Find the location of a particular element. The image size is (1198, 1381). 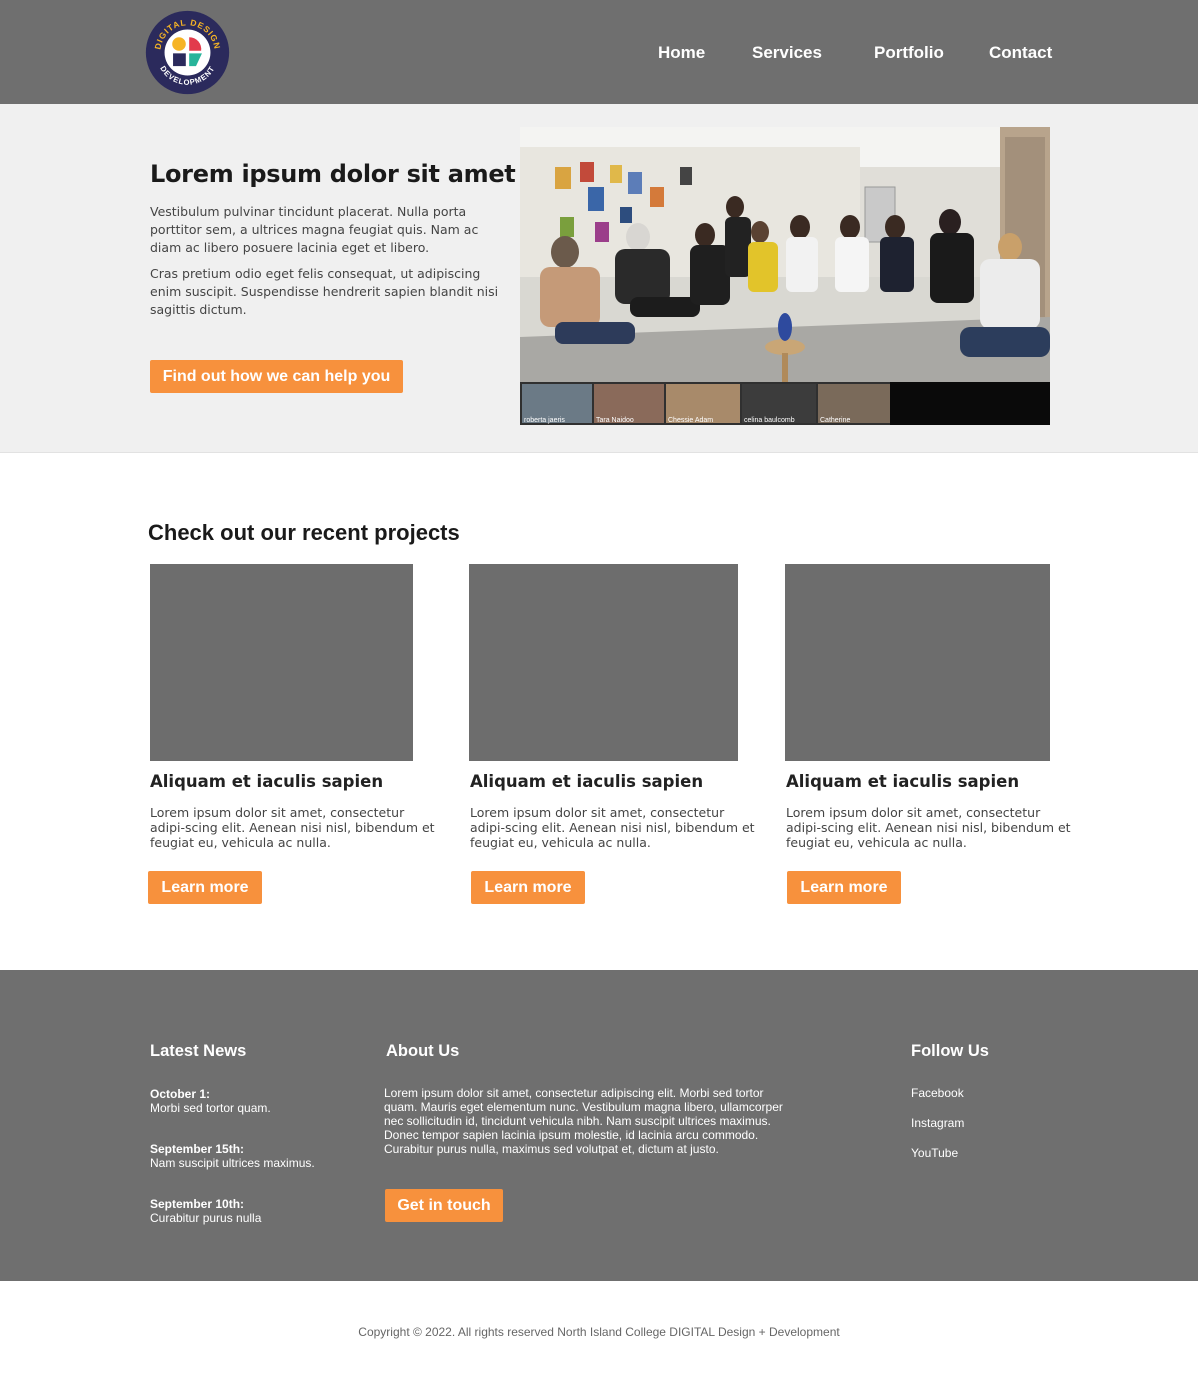

instagram-link: Instagram is located at coordinates (937, 1123).